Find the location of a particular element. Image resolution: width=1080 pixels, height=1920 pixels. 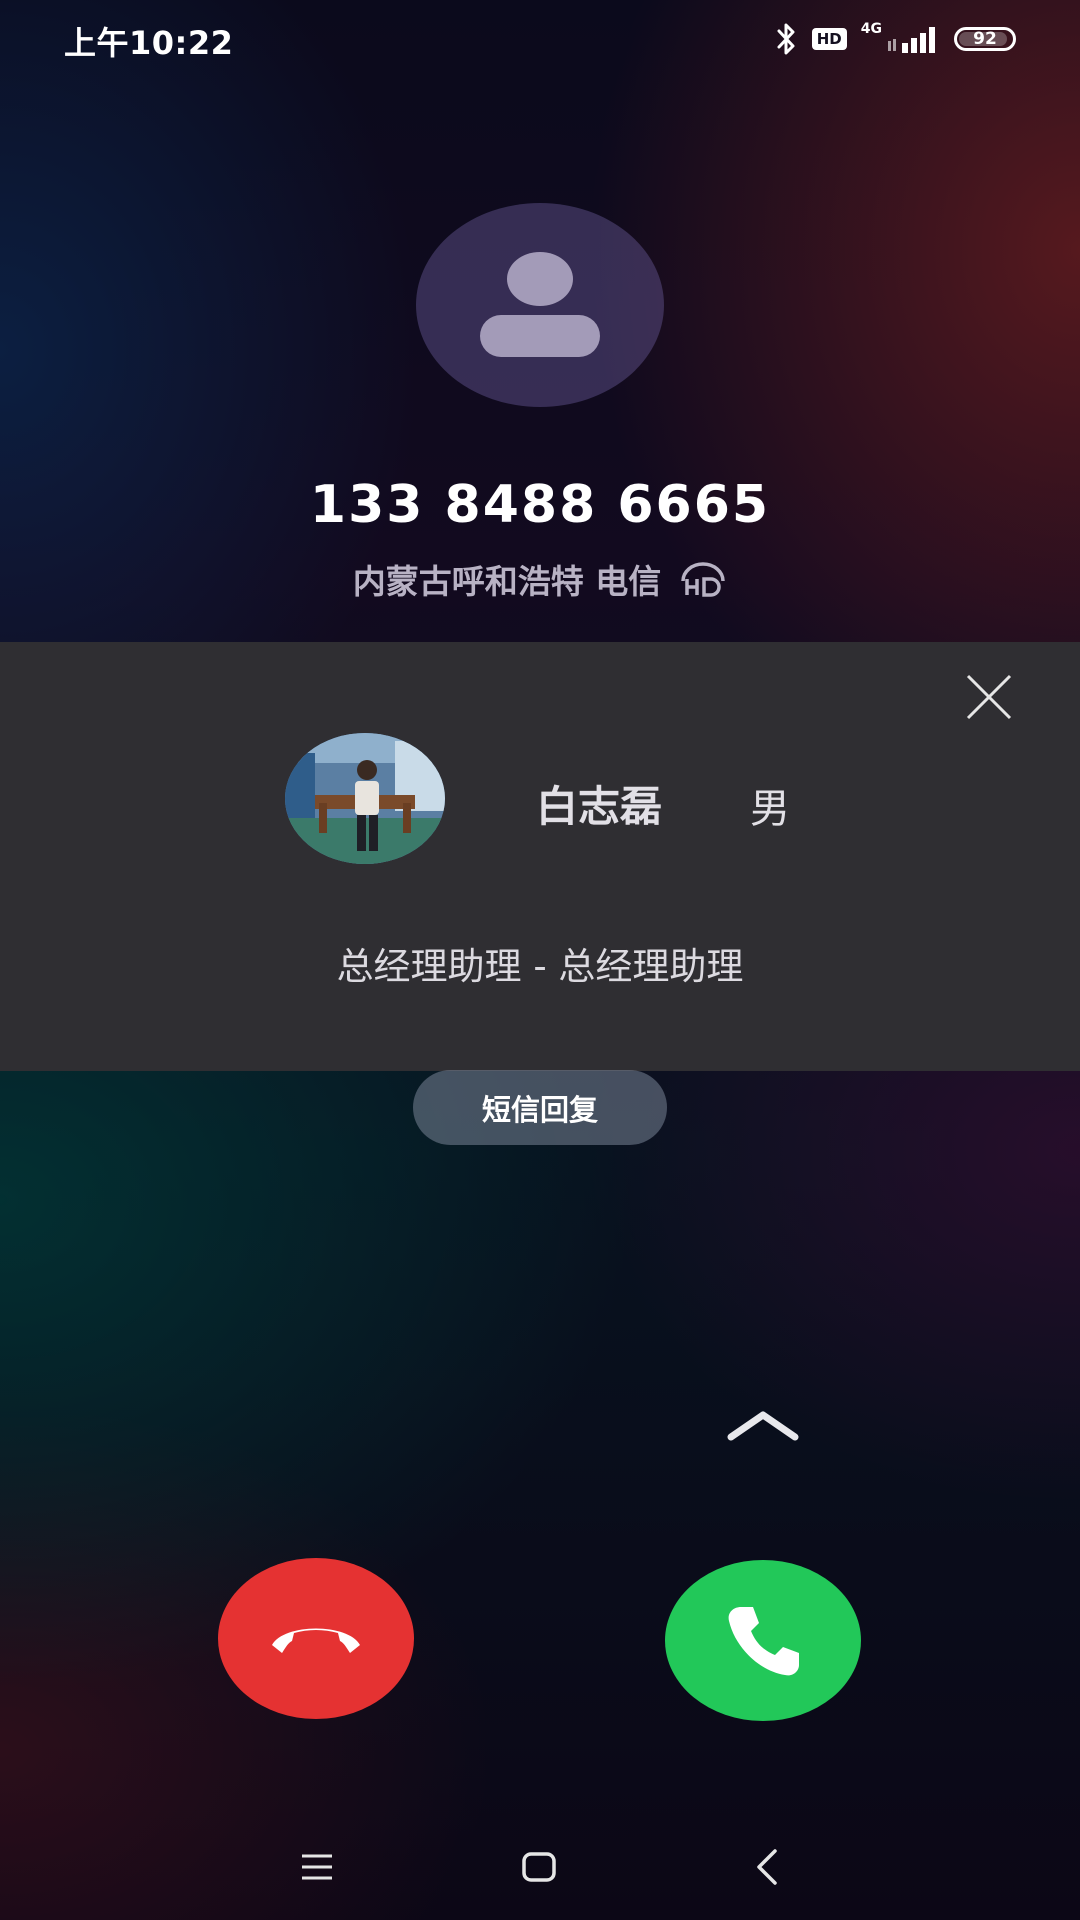

sms-reply-label: 短信回复 is located at coordinates (539, 1109).